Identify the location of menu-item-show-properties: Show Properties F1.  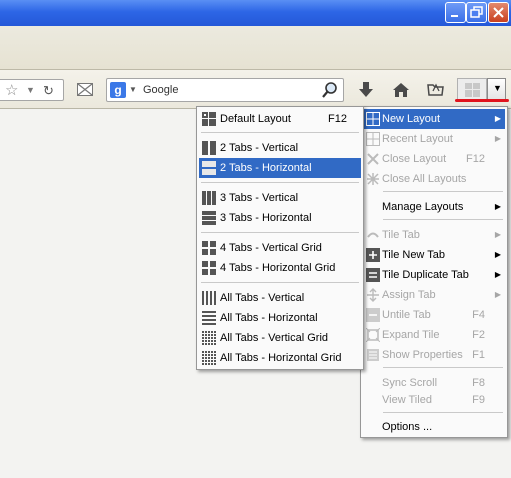
(434, 355).